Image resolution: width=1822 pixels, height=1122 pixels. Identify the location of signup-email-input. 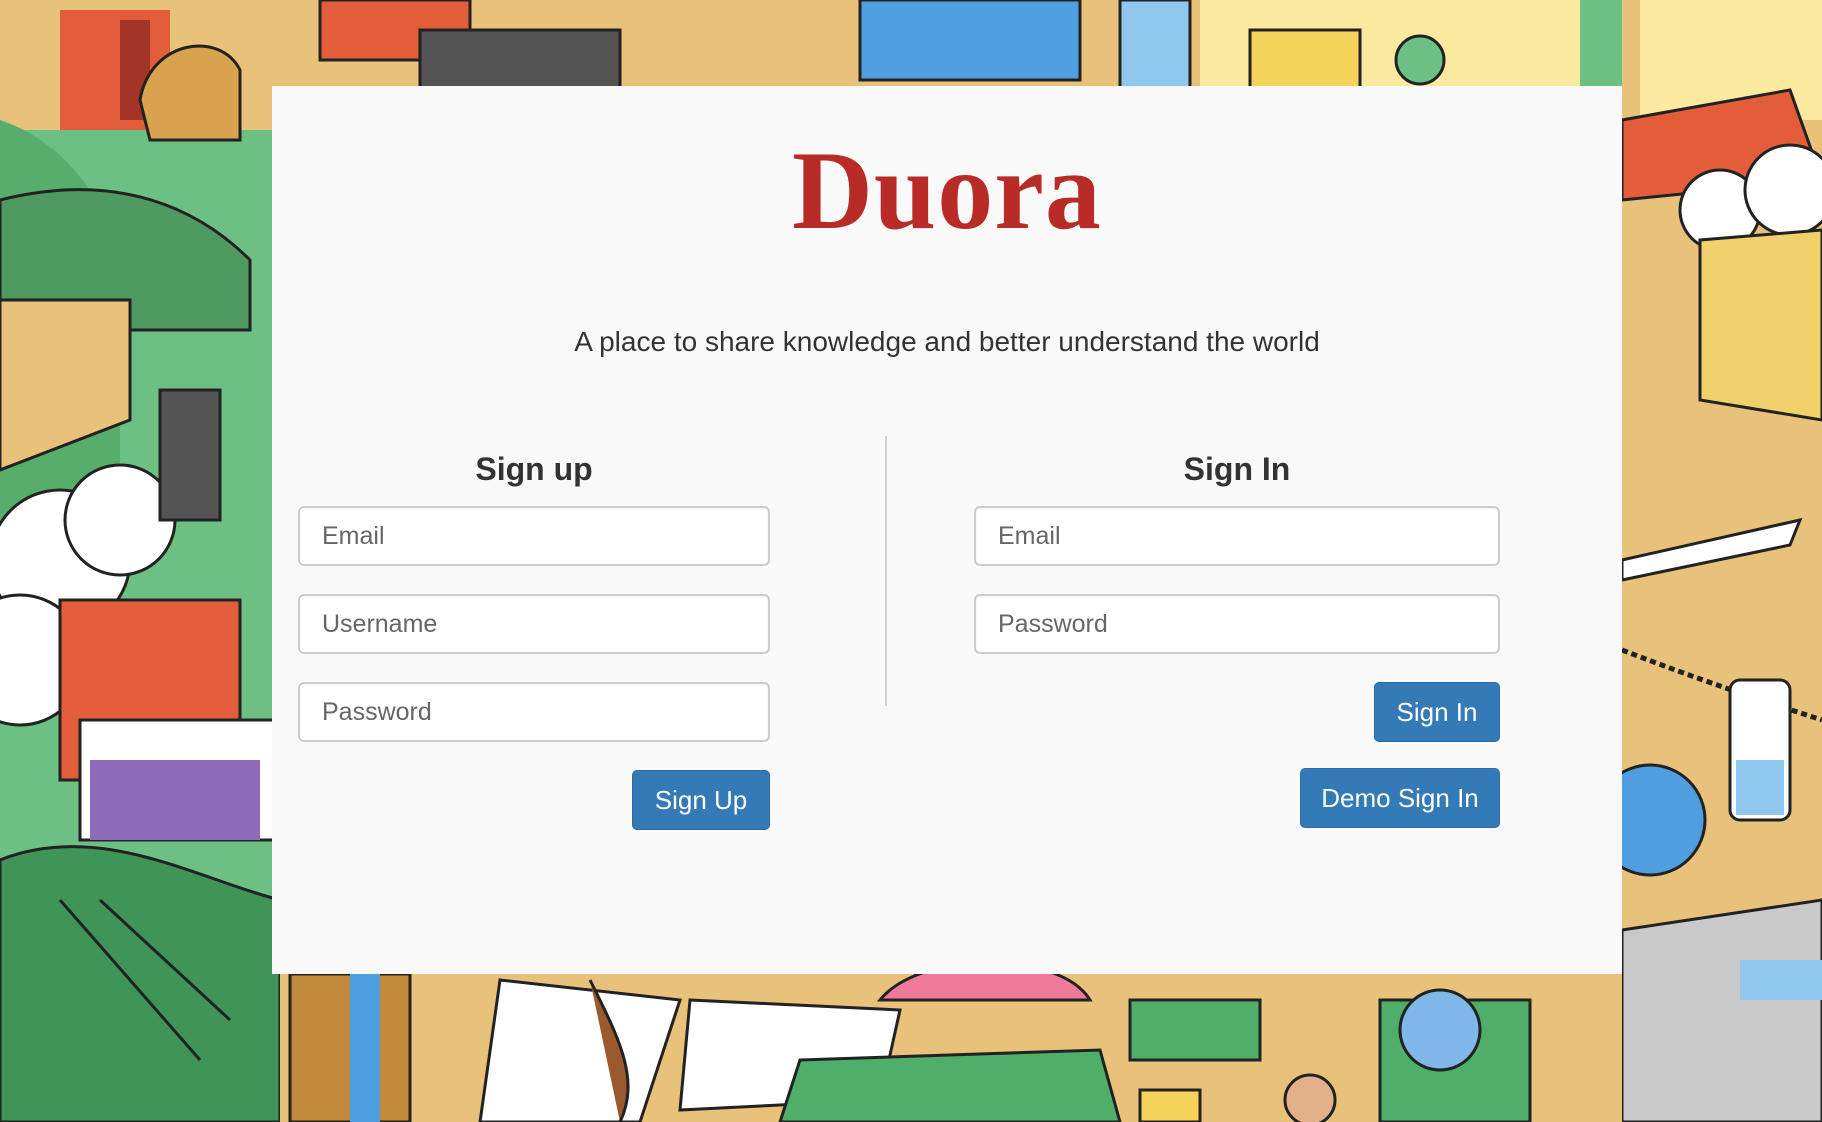
(534, 536).